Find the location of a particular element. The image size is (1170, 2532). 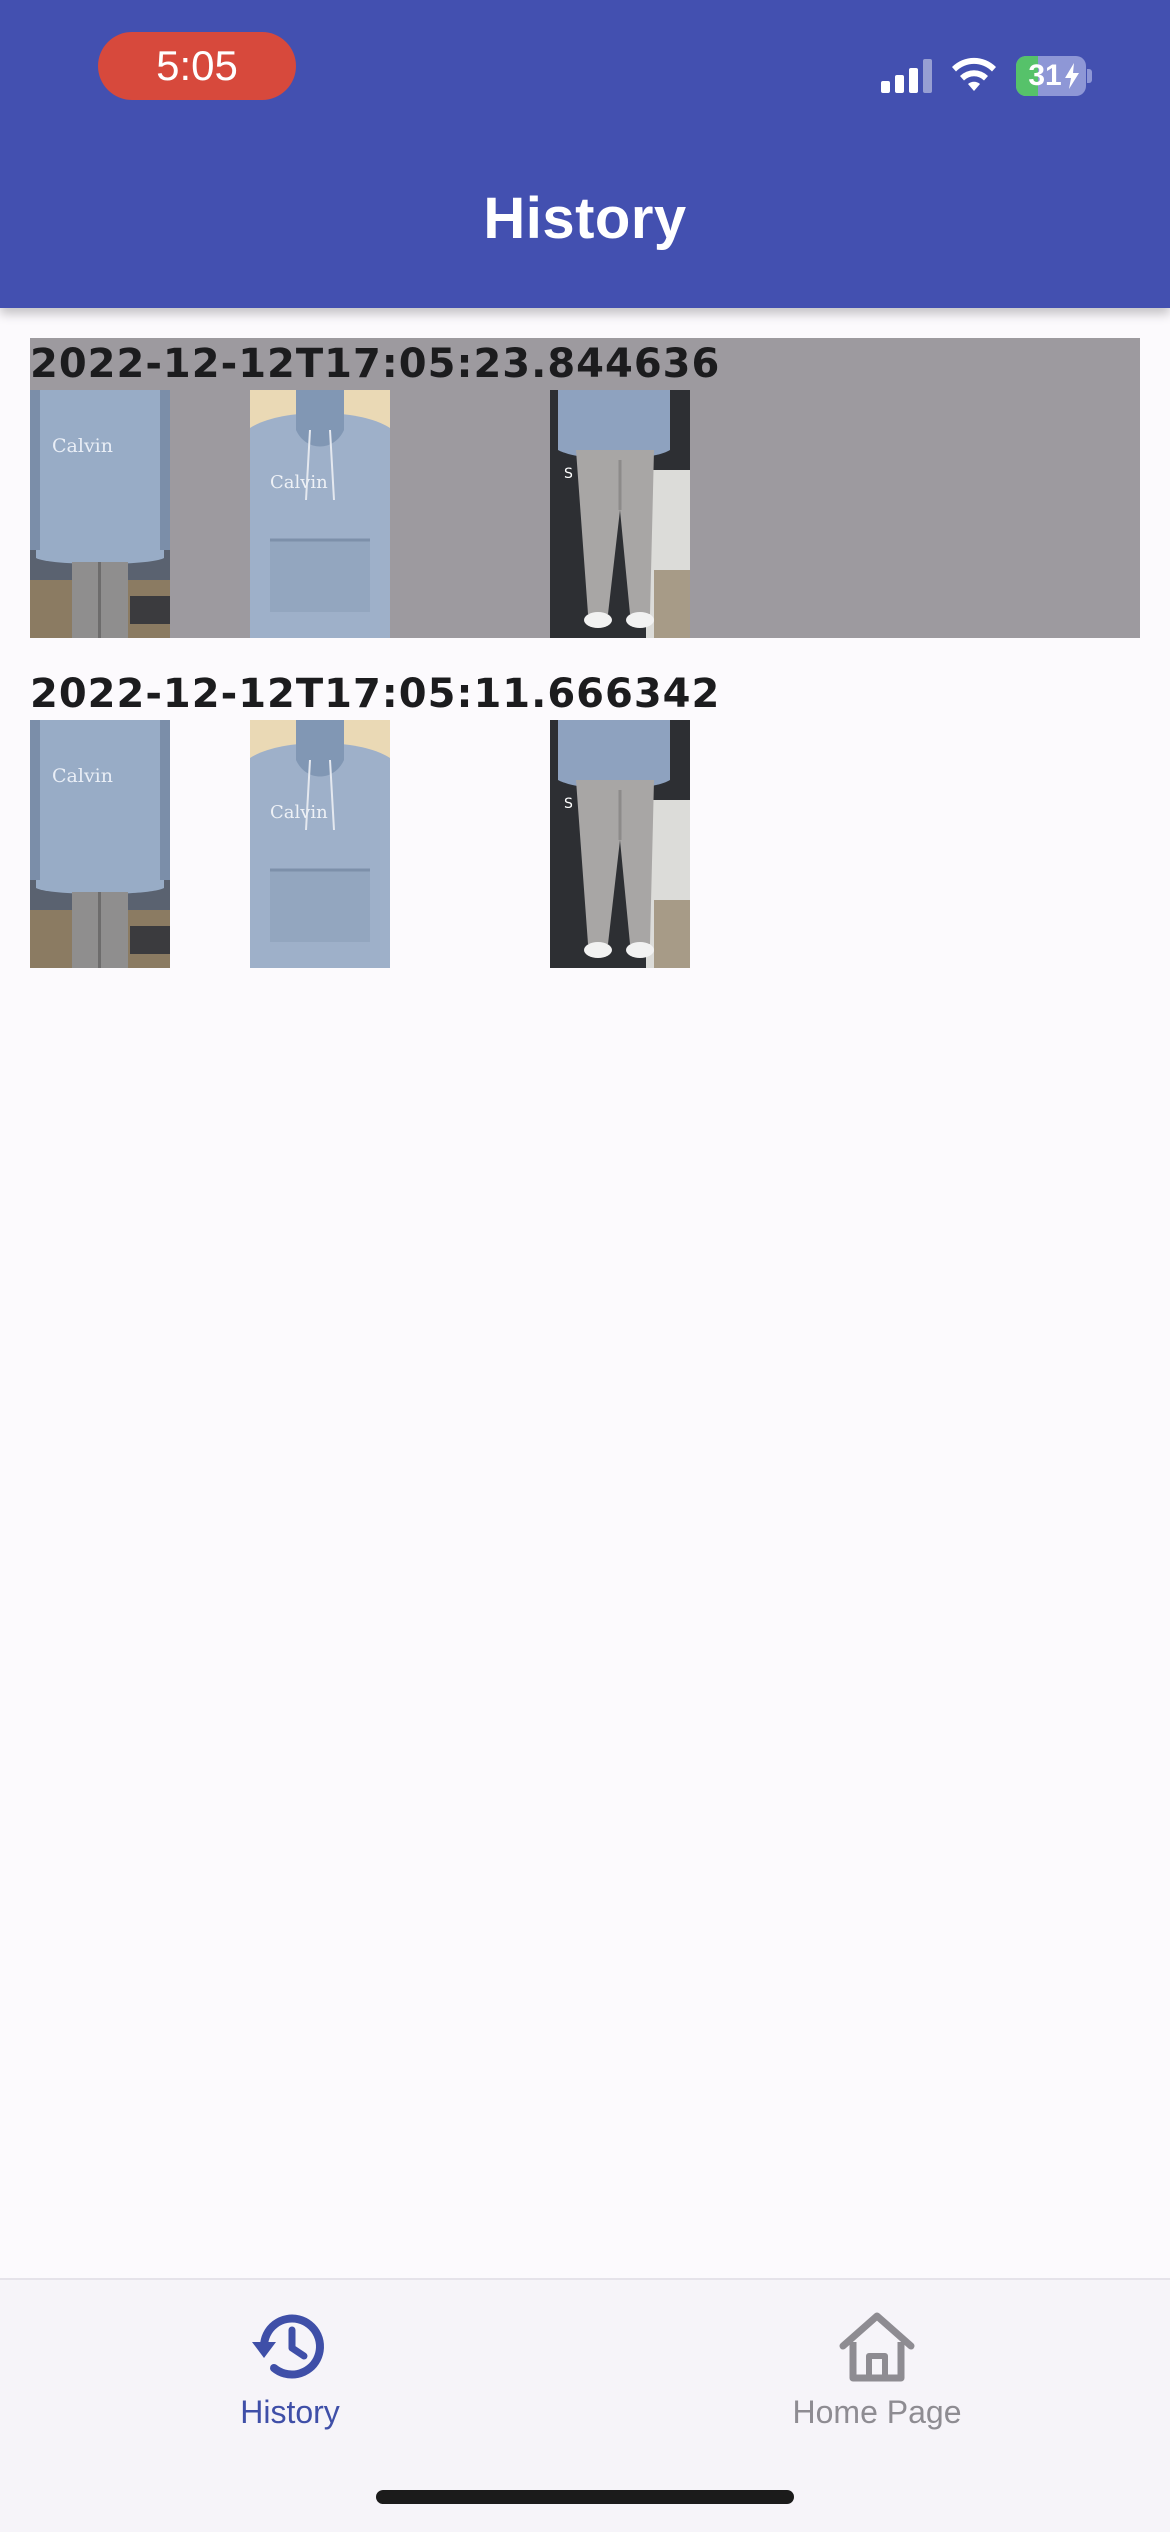

status-time: 5:05 is located at coordinates (197, 66).